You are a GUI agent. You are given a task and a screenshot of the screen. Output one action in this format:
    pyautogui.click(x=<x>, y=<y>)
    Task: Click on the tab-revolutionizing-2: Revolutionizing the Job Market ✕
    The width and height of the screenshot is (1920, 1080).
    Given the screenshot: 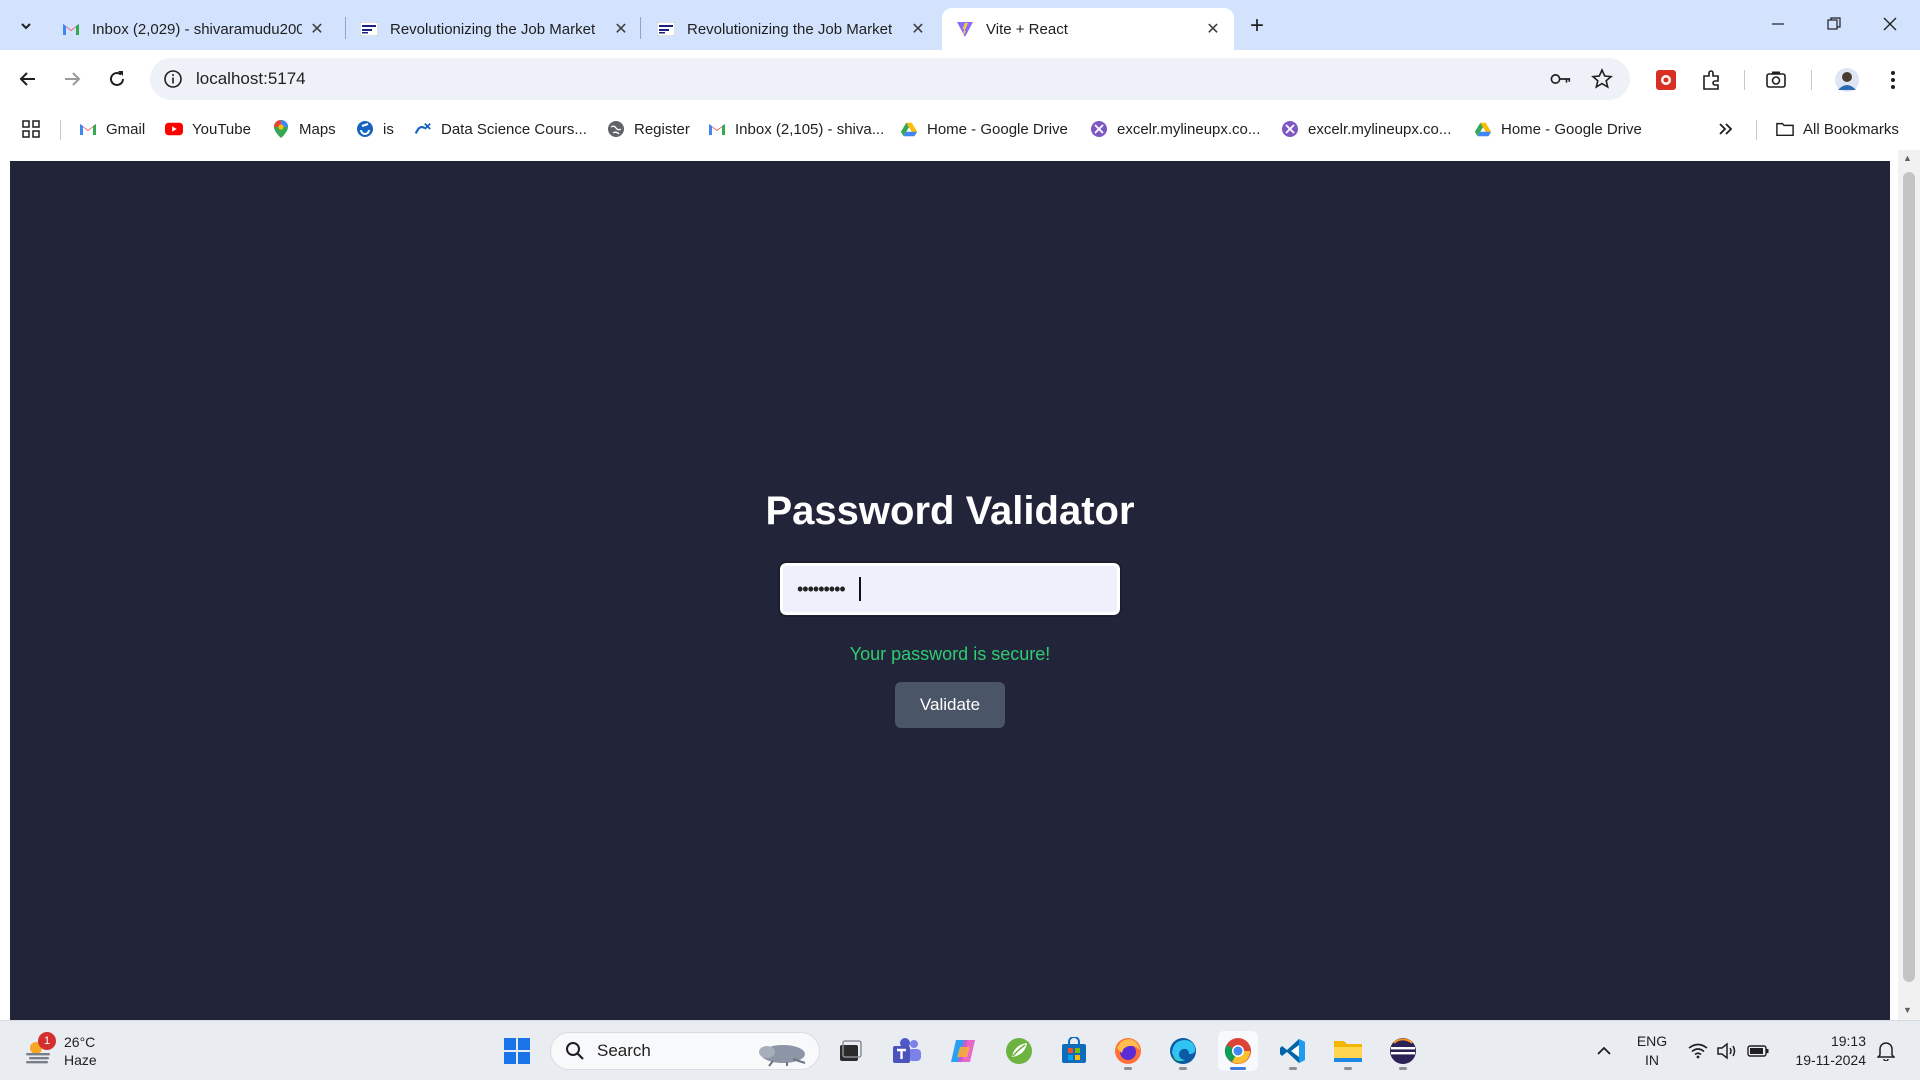 What is the action you would take?
    pyautogui.click(x=791, y=29)
    